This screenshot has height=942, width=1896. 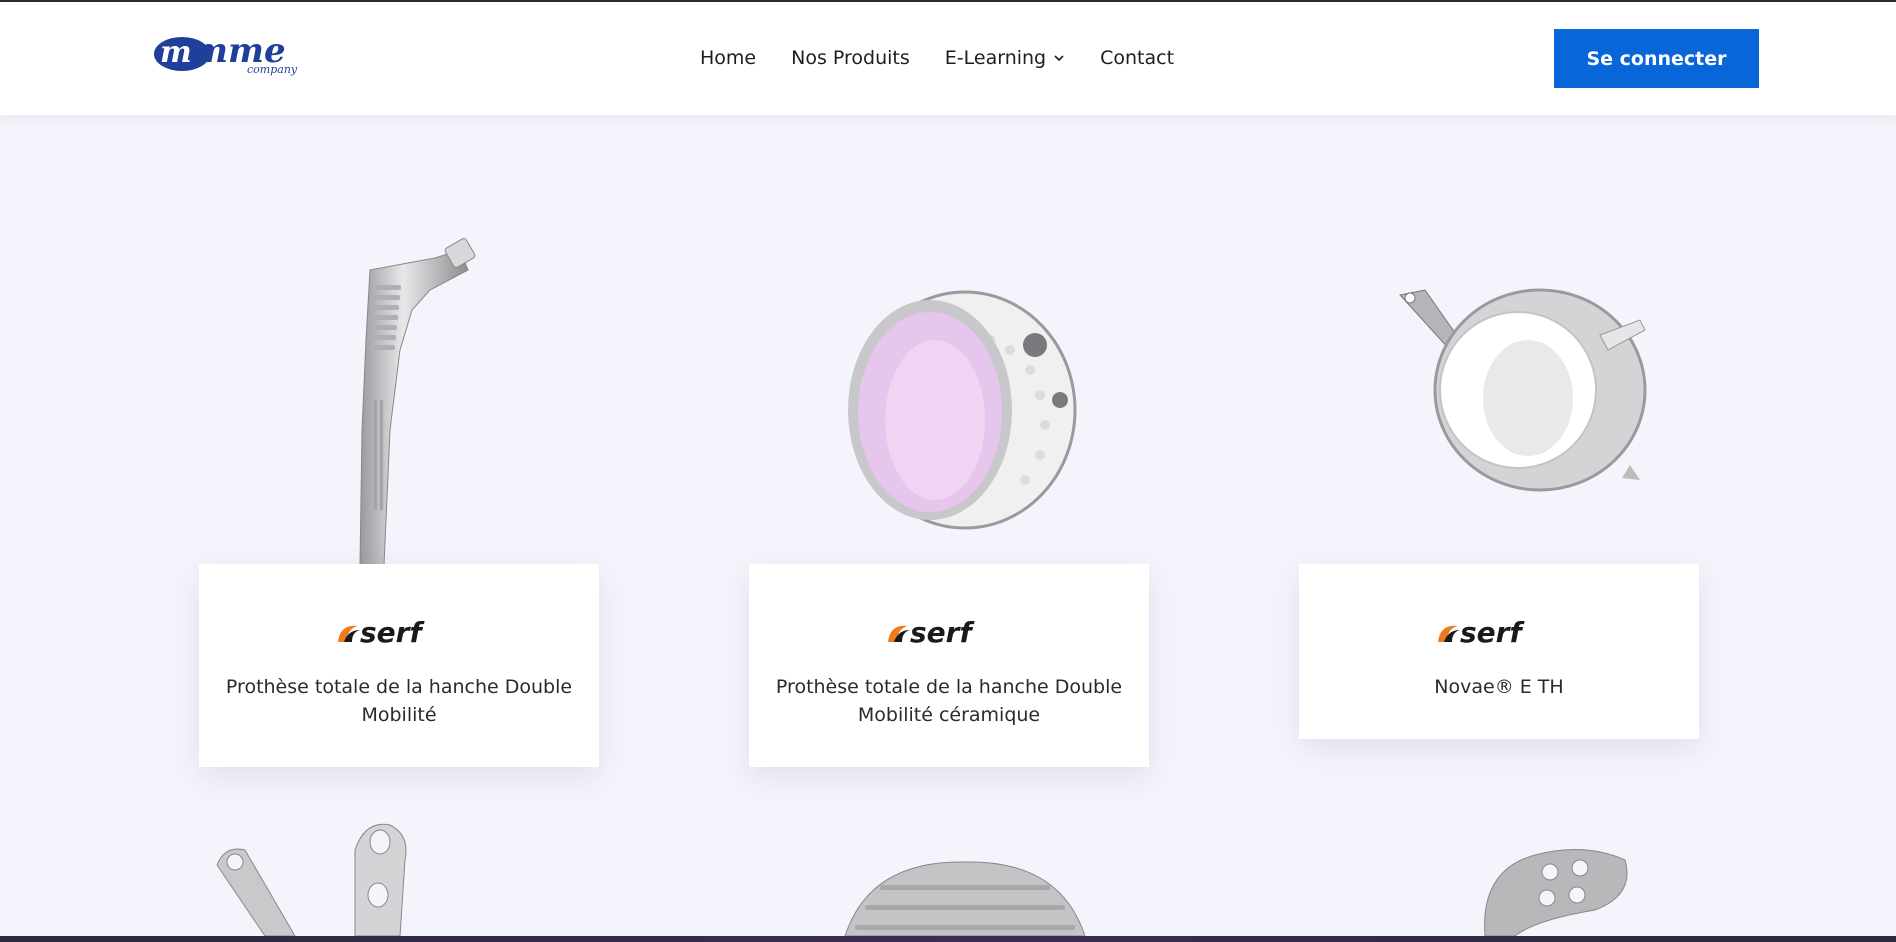 I want to click on nav-contact-label: Contact, so click(x=1137, y=58).